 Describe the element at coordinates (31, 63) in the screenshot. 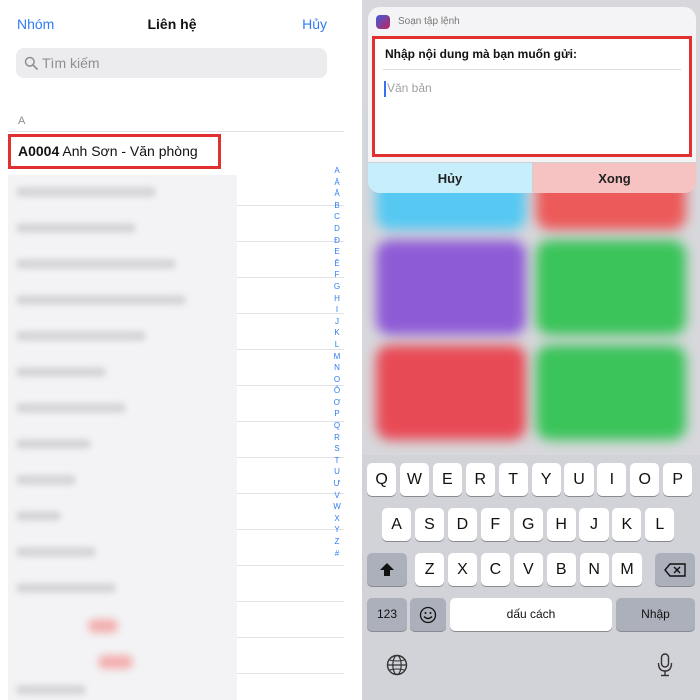

I see `search-icon` at that location.